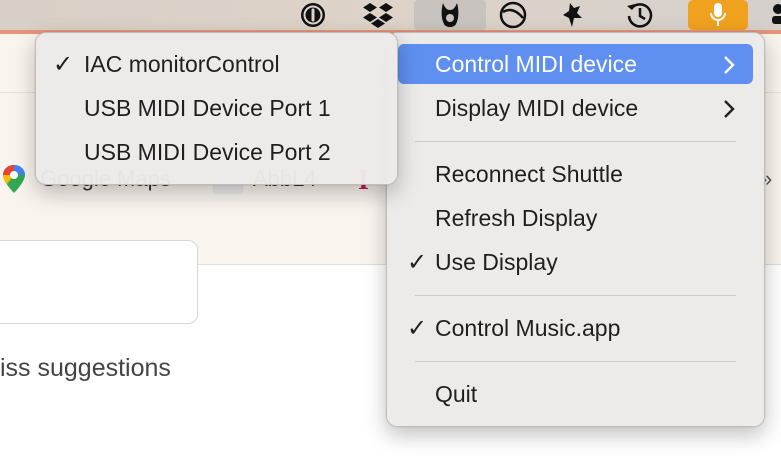 This screenshot has height=456, width=781. I want to click on menu-item-label: Refresh Display, so click(516, 217).